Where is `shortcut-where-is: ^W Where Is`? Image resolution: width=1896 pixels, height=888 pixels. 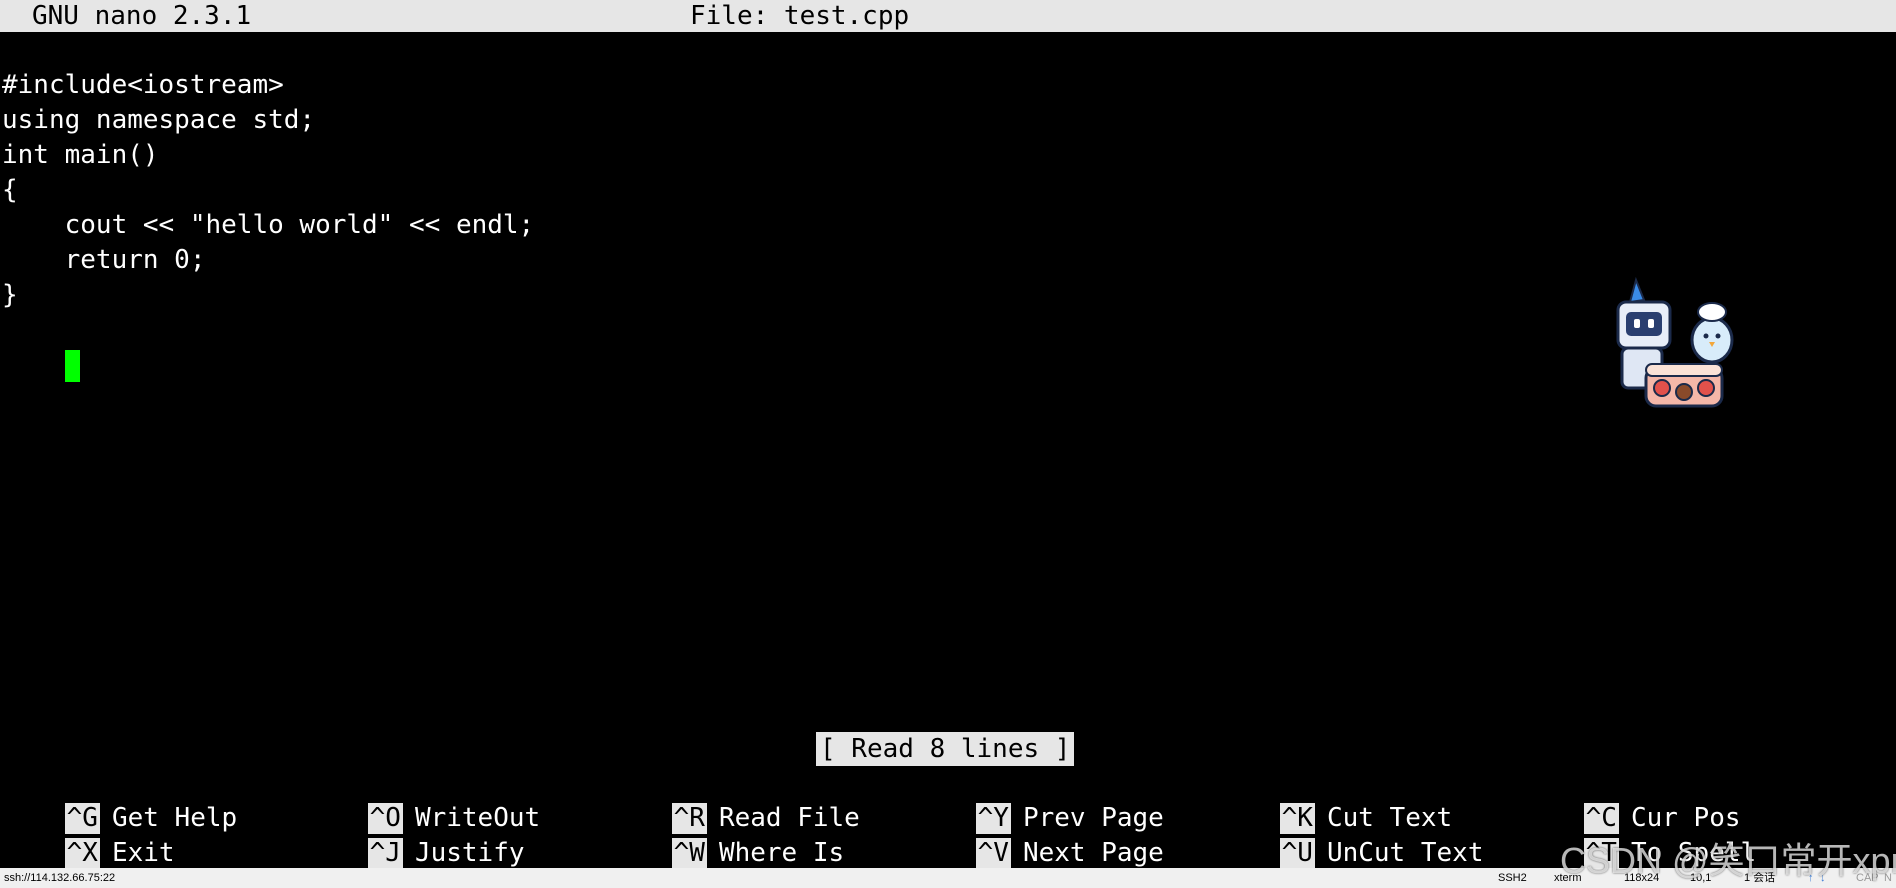
shortcut-where-is: ^W Where Is is located at coordinates (726, 835).